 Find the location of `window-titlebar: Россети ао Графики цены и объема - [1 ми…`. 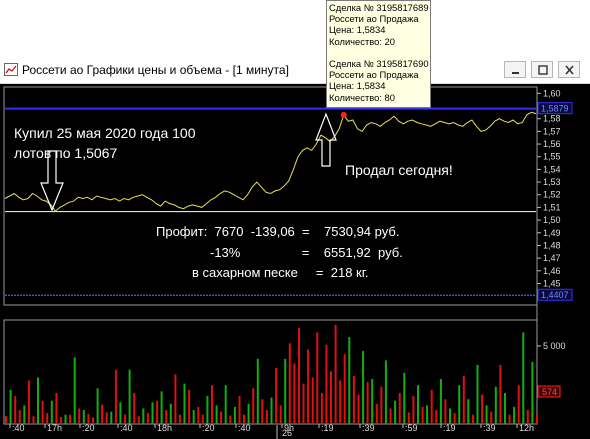

window-titlebar: Россети ао Графики цены и объема - [1 ми… is located at coordinates (295, 71).